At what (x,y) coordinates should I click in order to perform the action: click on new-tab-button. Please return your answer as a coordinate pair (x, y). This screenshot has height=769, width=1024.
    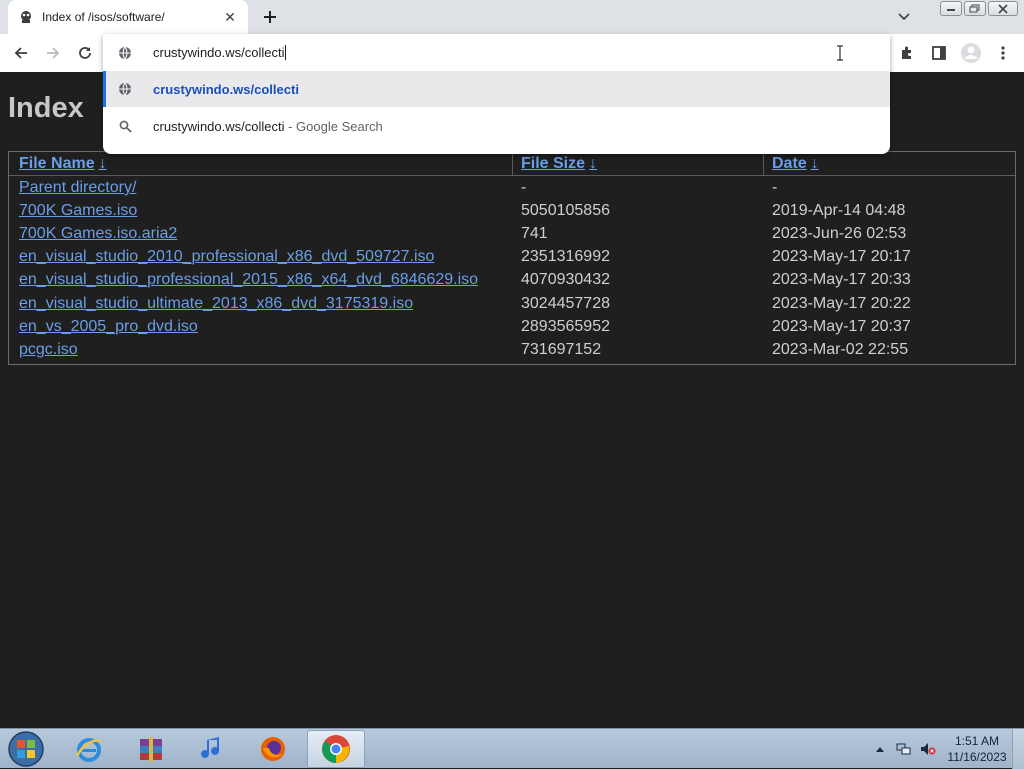
    Looking at the image, I should click on (270, 17).